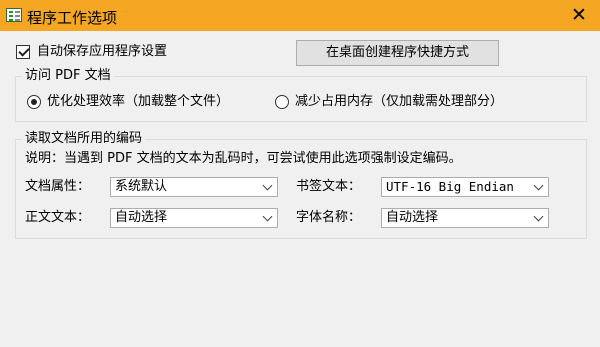 This screenshot has height=347, width=600. I want to click on radio-reduce-memory-label: 减少占用内存（仅加载需处理部分）, so click(399, 101).